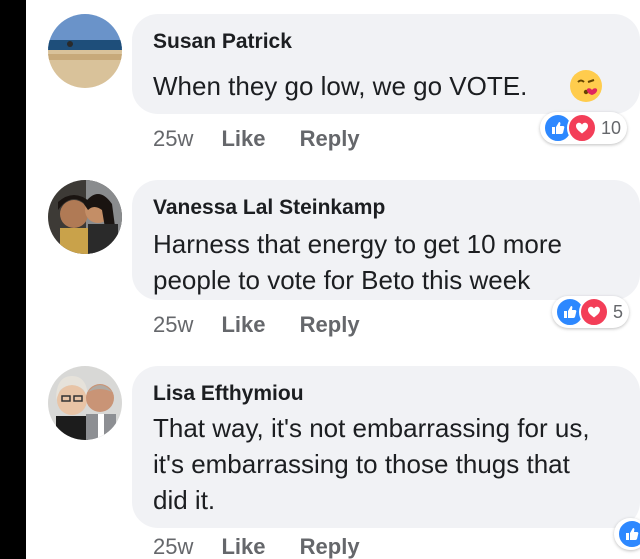 The image size is (640, 559). Describe the element at coordinates (13, 279) in the screenshot. I see `left-edge-bar` at that location.